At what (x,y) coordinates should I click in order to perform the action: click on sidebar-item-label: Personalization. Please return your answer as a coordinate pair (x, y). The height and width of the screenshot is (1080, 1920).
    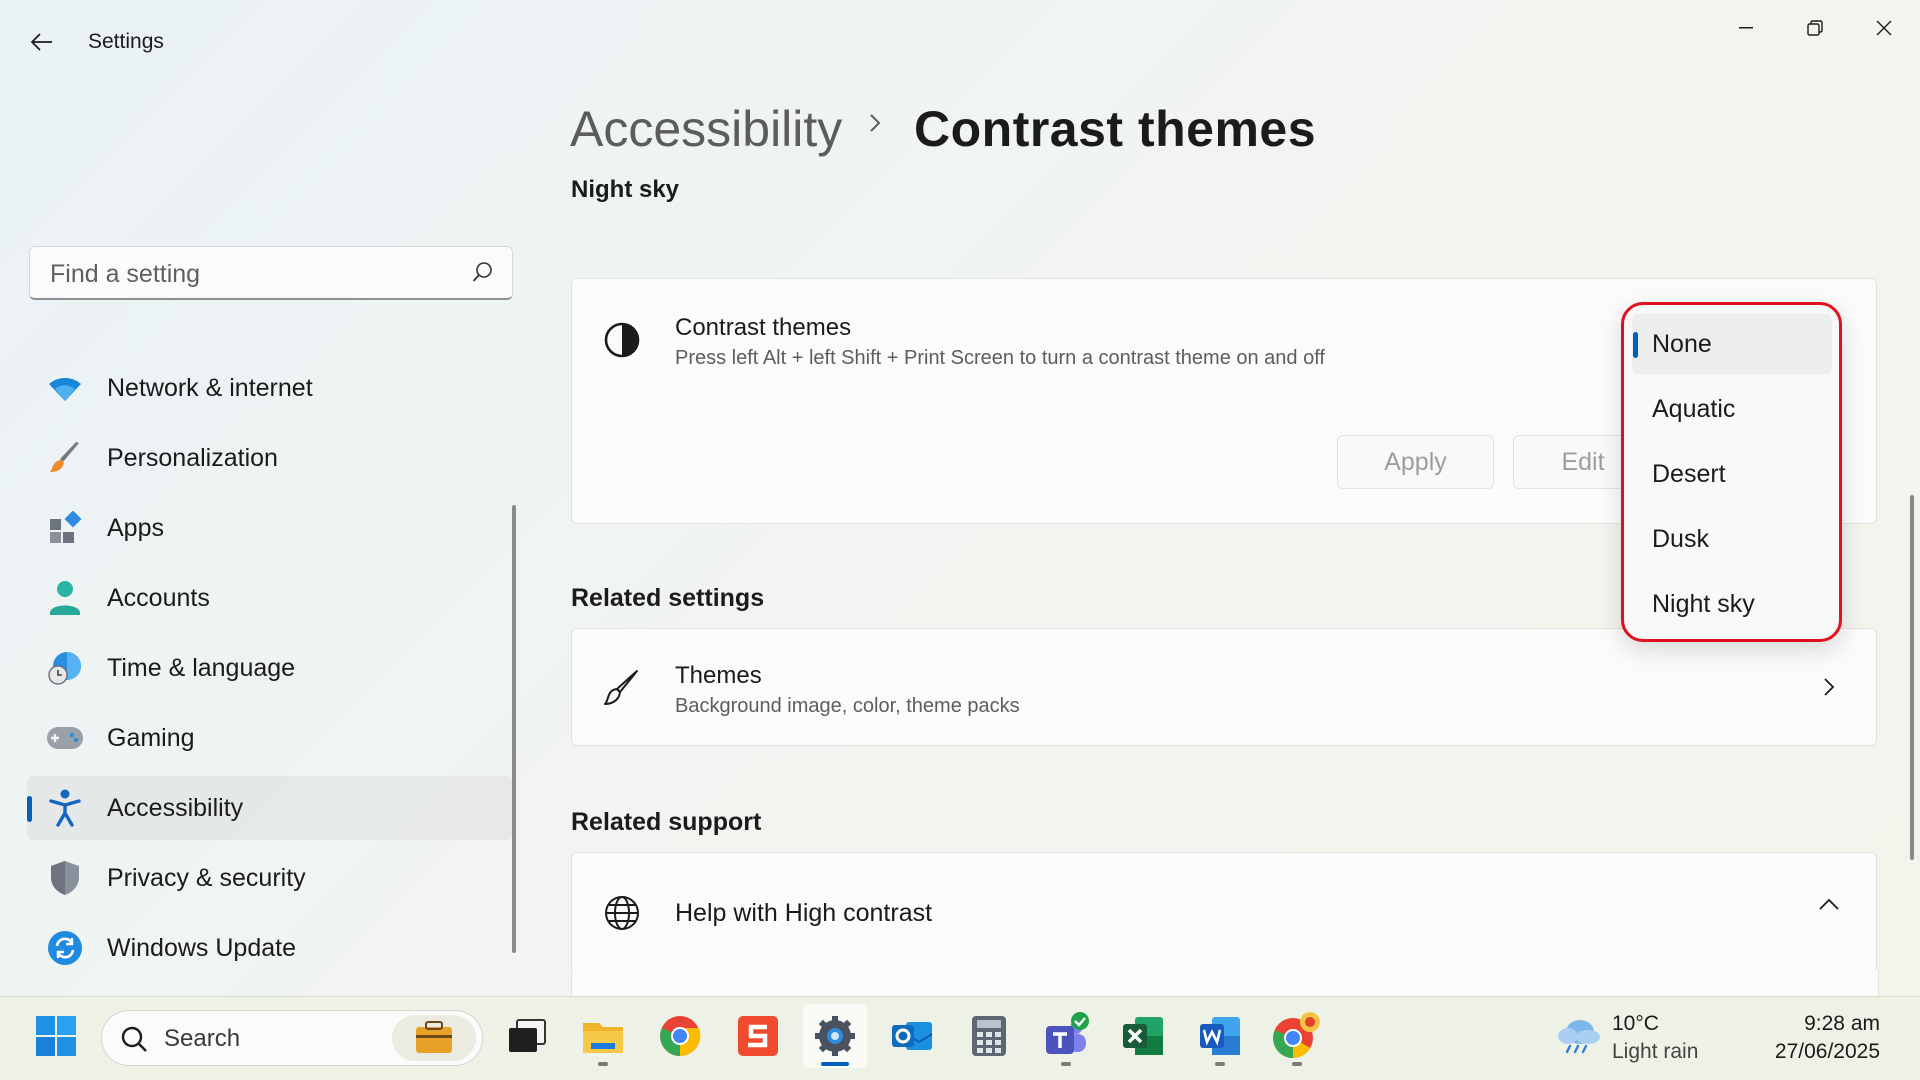
    Looking at the image, I should click on (192, 457).